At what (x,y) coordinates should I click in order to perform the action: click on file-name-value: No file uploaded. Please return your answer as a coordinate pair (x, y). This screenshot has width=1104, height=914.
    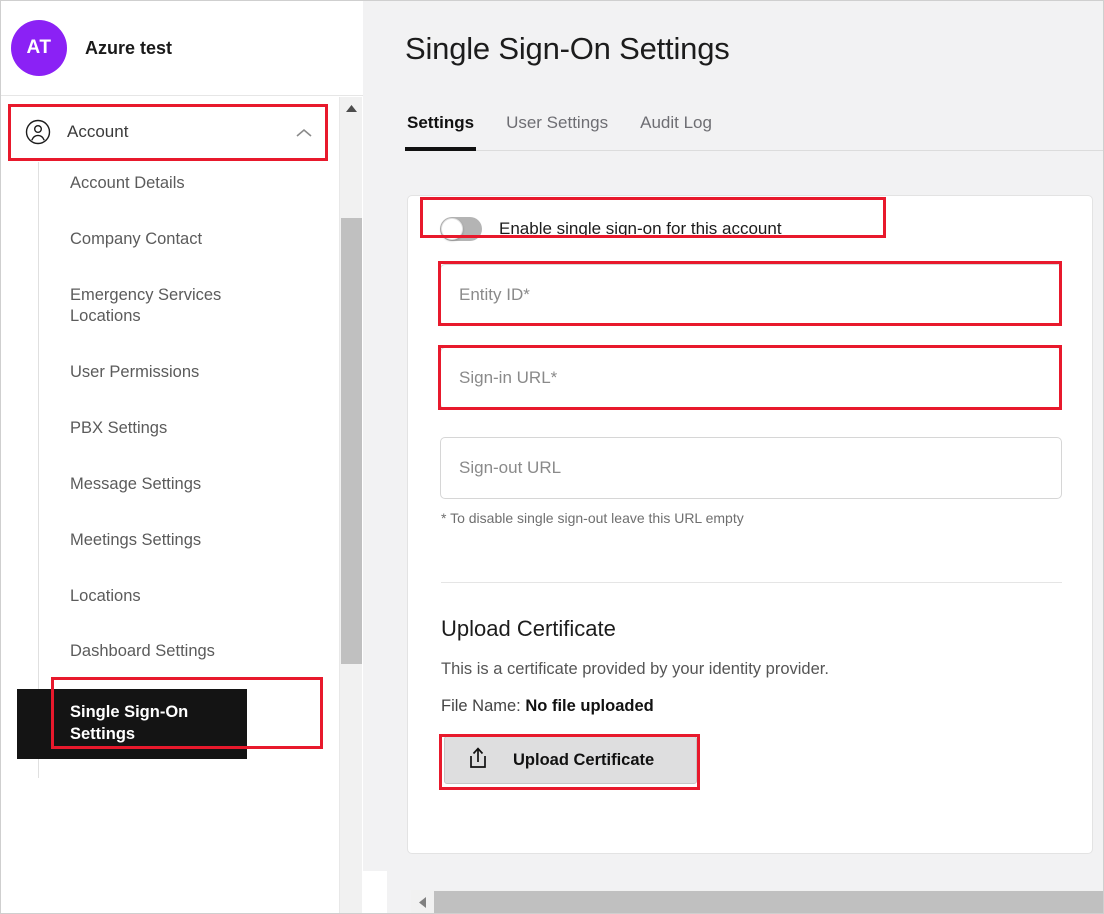
    Looking at the image, I should click on (589, 706).